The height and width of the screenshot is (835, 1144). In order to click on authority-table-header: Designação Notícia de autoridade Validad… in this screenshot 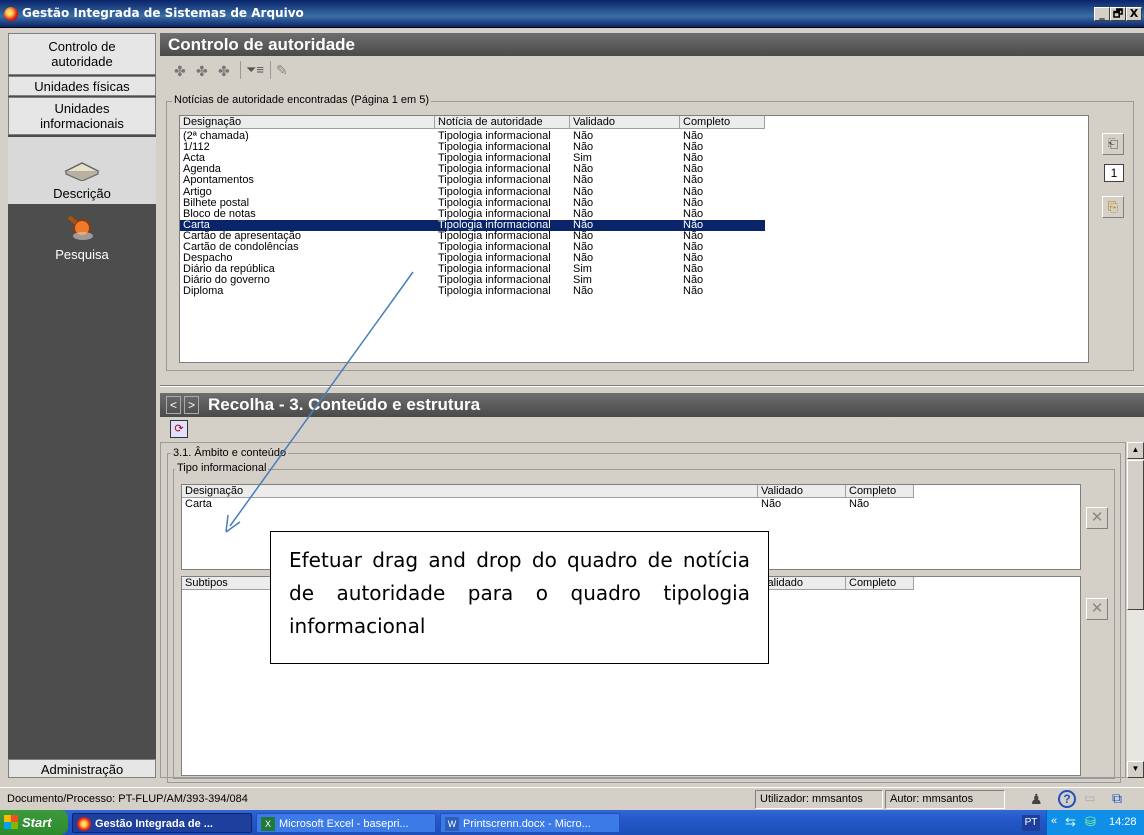, I will do `click(634, 122)`.